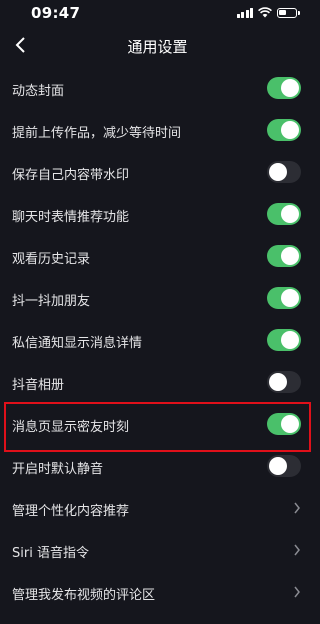  I want to click on settings-row: Siri 语音指令, so click(157, 551).